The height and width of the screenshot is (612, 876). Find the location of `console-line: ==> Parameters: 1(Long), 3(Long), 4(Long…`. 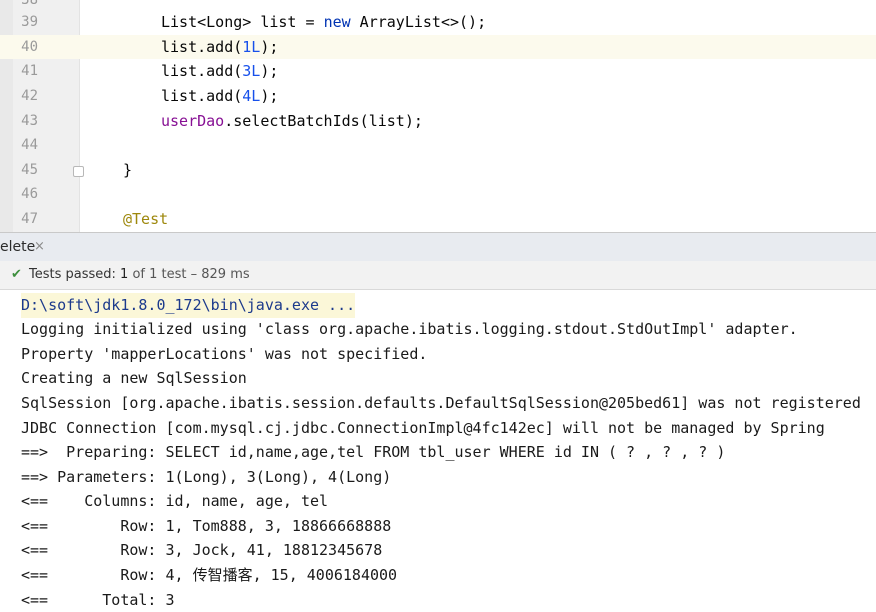

console-line: ==> Parameters: 1(Long), 3(Long), 4(Long… is located at coordinates (206, 477).